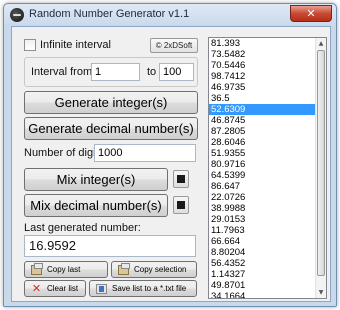 This screenshot has width=340, height=310. I want to click on save-list-label: Save list to a *.txt file, so click(149, 288).